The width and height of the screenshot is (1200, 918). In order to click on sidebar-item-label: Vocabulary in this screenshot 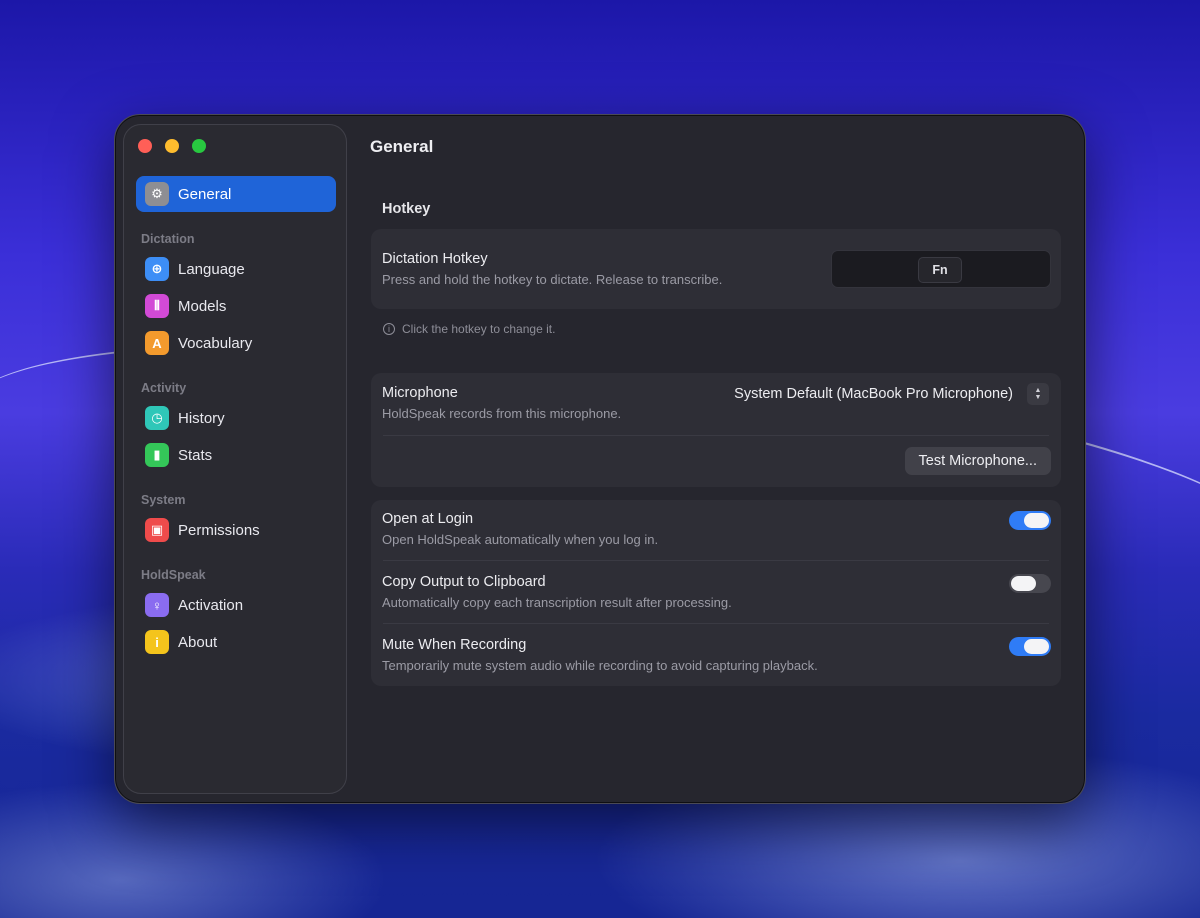, I will do `click(215, 343)`.